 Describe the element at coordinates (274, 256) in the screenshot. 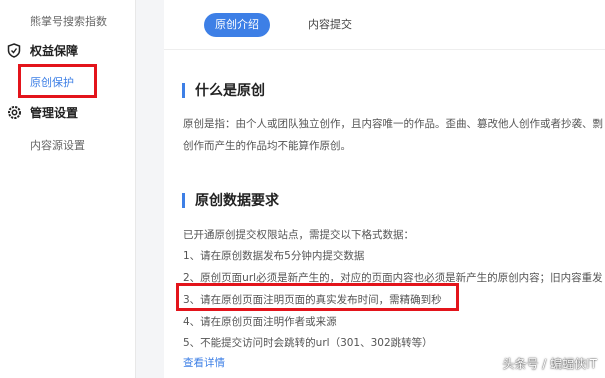

I see `list-item: 1、请在原创数据发布5分钟内提交数据` at that location.